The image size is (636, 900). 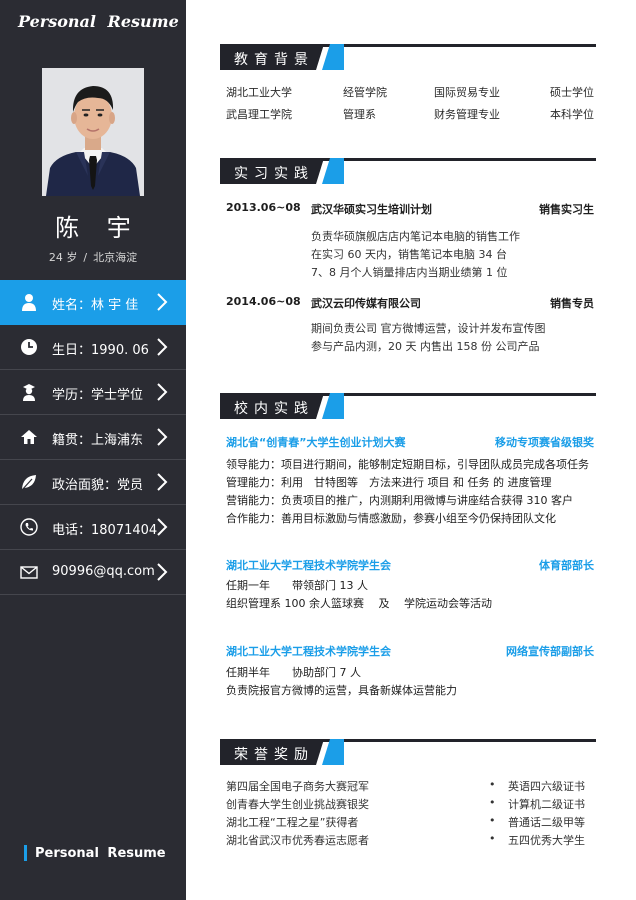 What do you see at coordinates (399, 500) in the screenshot?
I see `campus-detail: 营销能力：负责项目的推广，内测期利用微博与讲座结合获得 310 客户` at bounding box center [399, 500].